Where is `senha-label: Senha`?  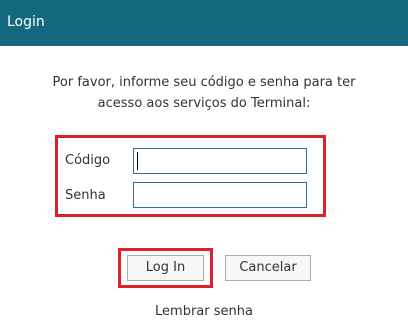
senha-label: Senha is located at coordinates (85, 195).